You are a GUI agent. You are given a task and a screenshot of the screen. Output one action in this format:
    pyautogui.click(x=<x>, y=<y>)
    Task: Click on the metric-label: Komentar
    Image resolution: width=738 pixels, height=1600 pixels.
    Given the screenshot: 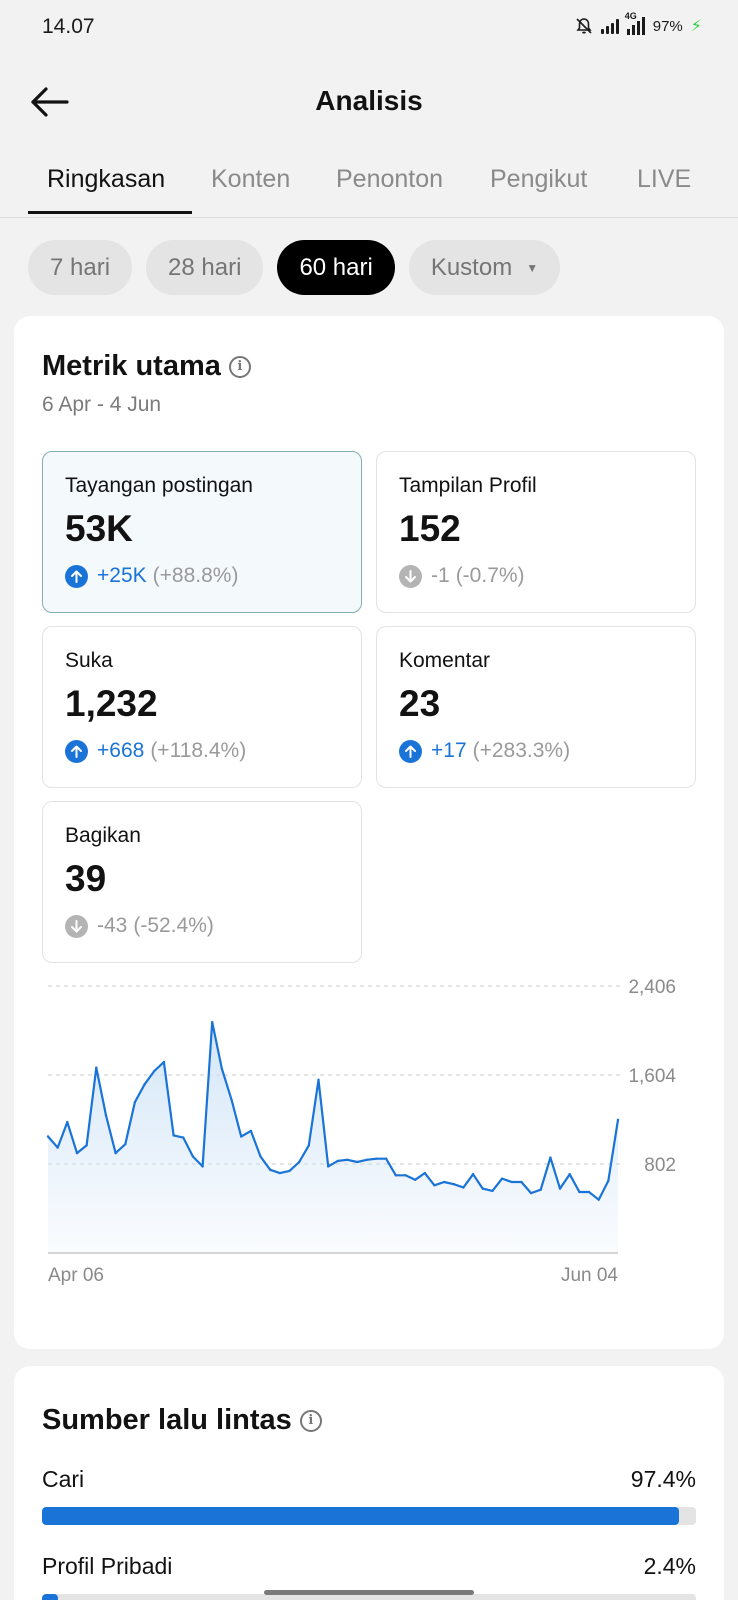 What is the action you would take?
    pyautogui.click(x=445, y=660)
    